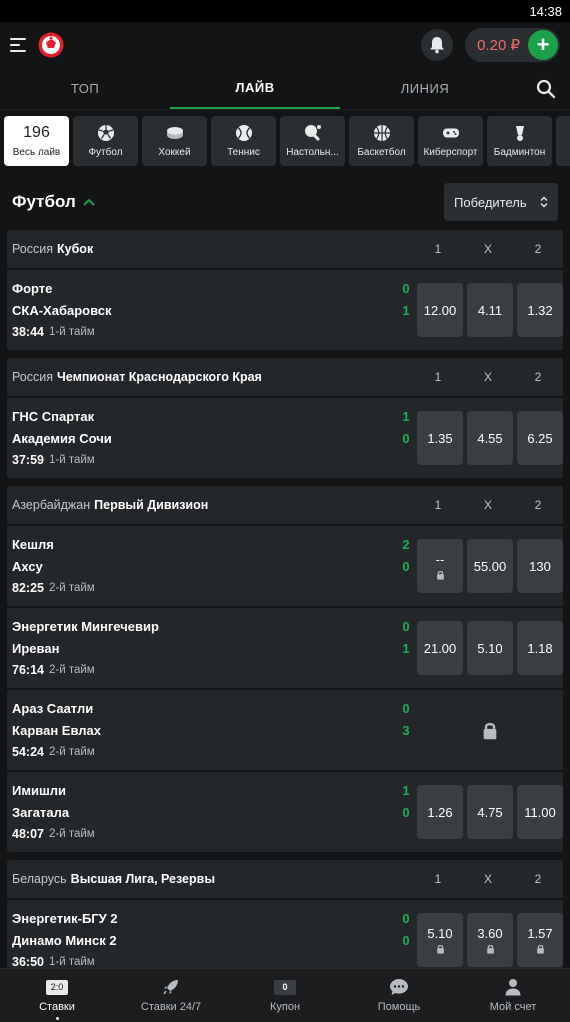 The image size is (570, 1022). I want to click on odd-value: 1.35, so click(440, 438).